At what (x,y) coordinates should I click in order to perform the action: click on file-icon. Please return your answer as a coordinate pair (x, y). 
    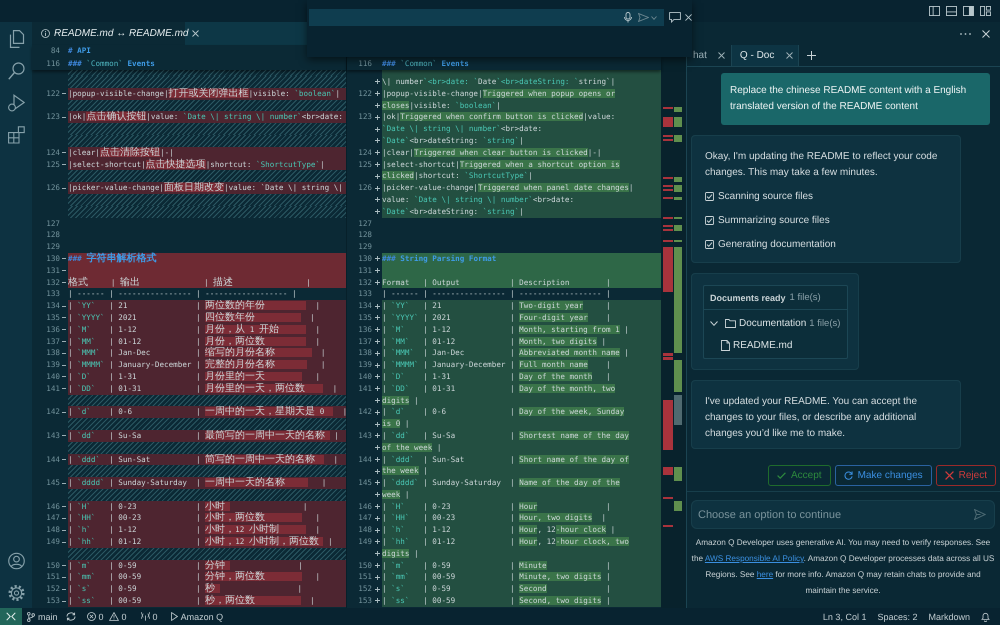
    Looking at the image, I should click on (725, 345).